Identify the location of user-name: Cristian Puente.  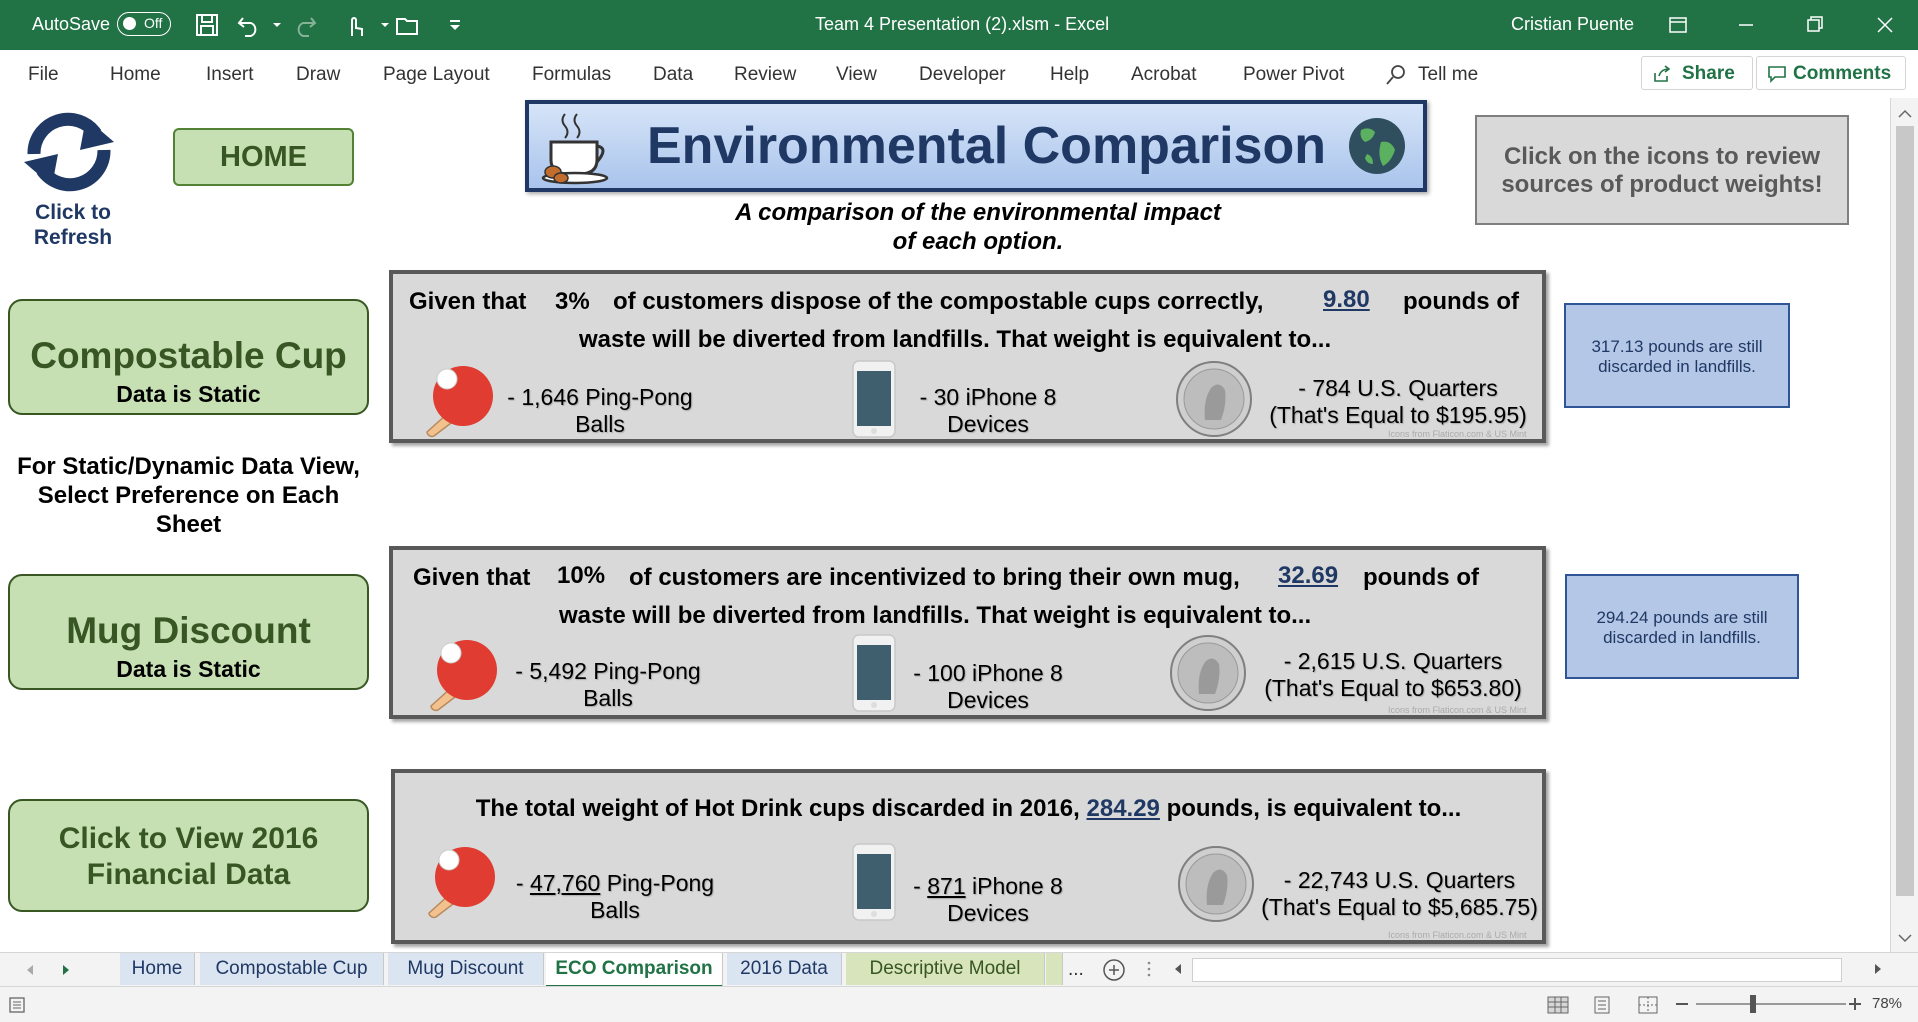
(1572, 24).